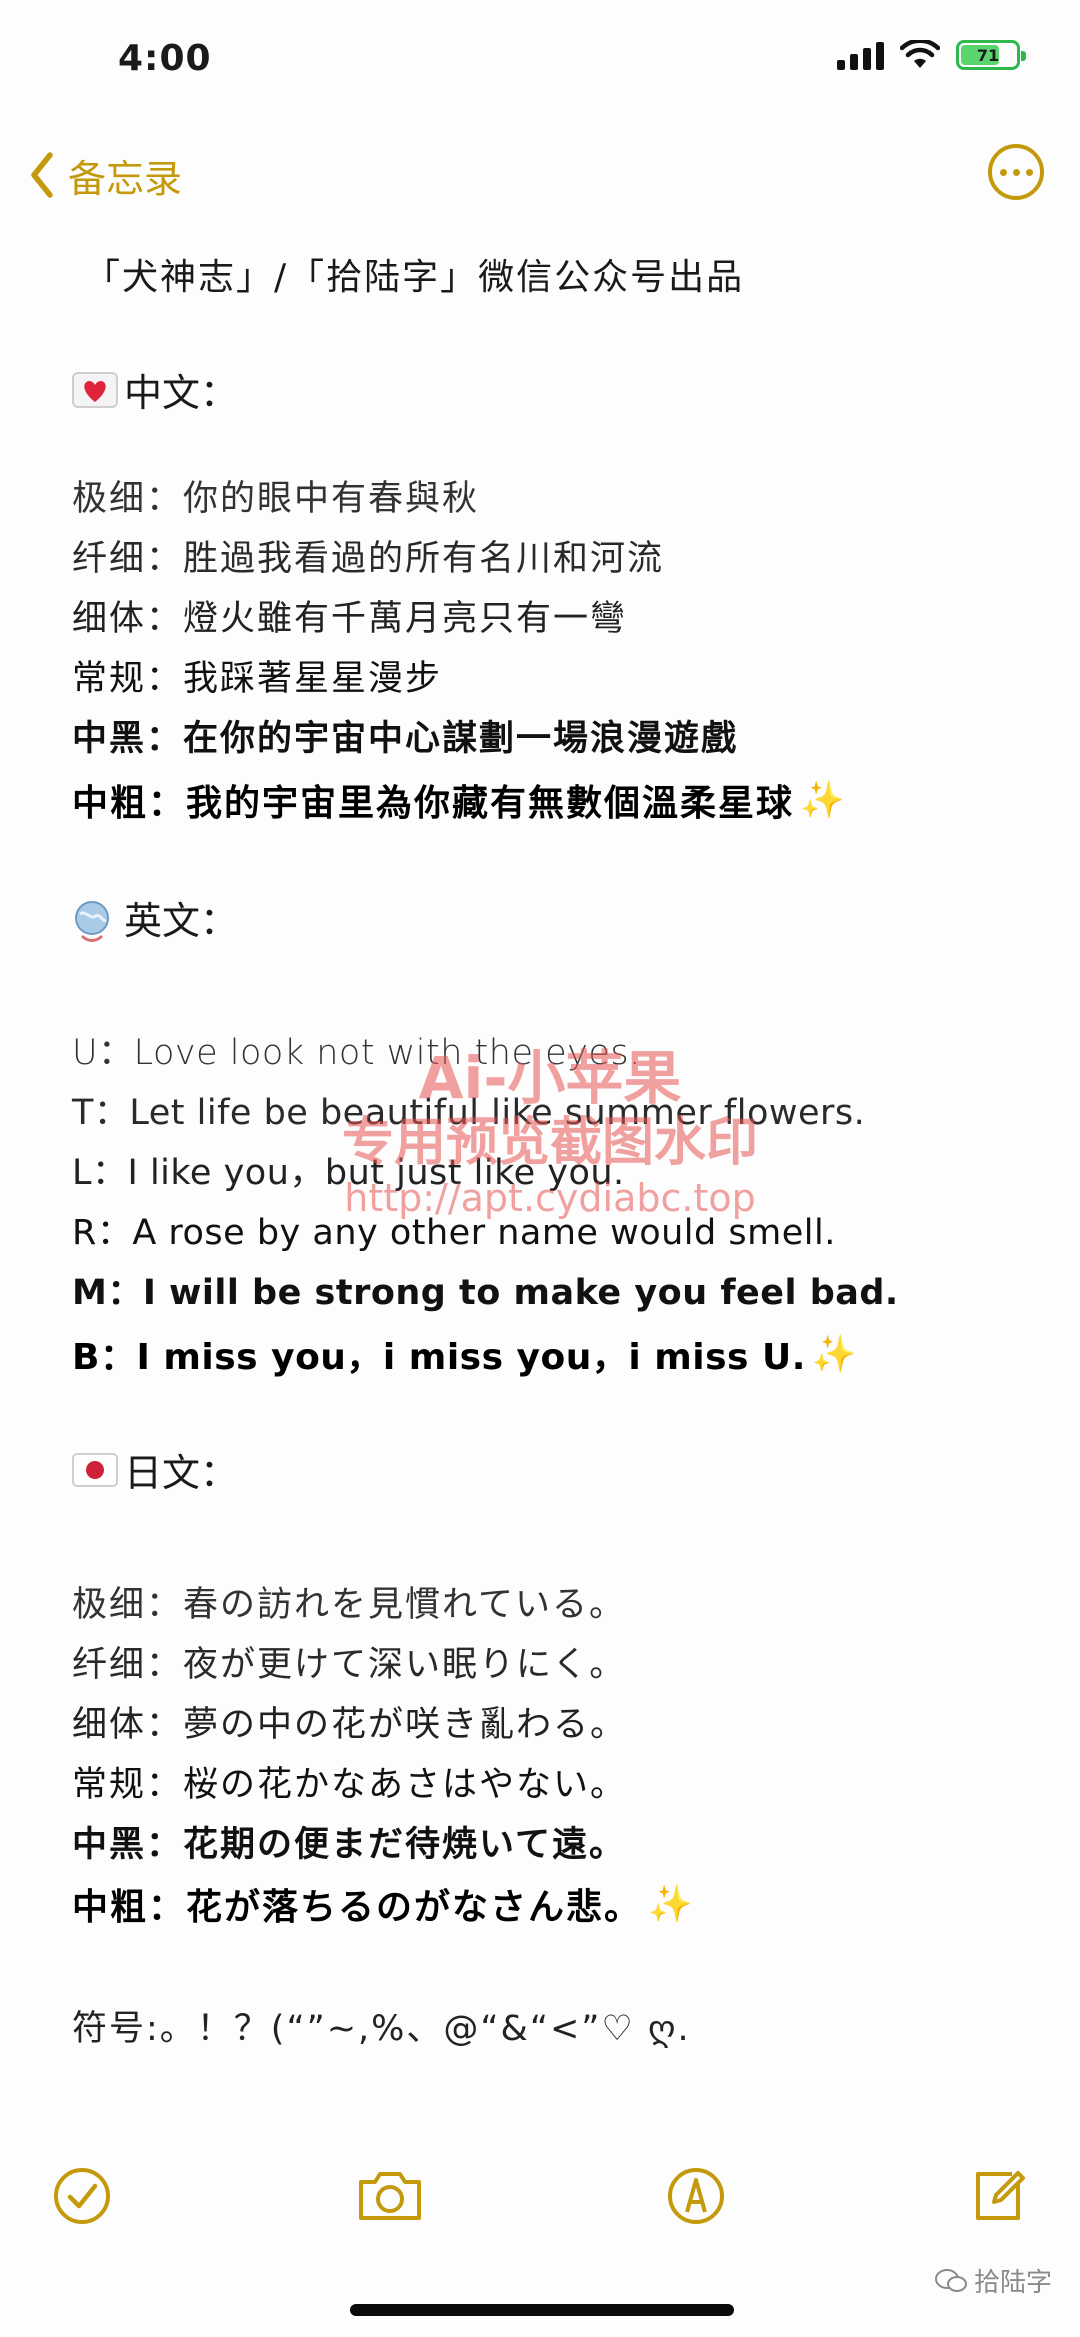 This screenshot has height=2337, width=1080. What do you see at coordinates (414, 277) in the screenshot?
I see `note-title: 「犬神志」/「拾陆字」微信公众号出品` at bounding box center [414, 277].